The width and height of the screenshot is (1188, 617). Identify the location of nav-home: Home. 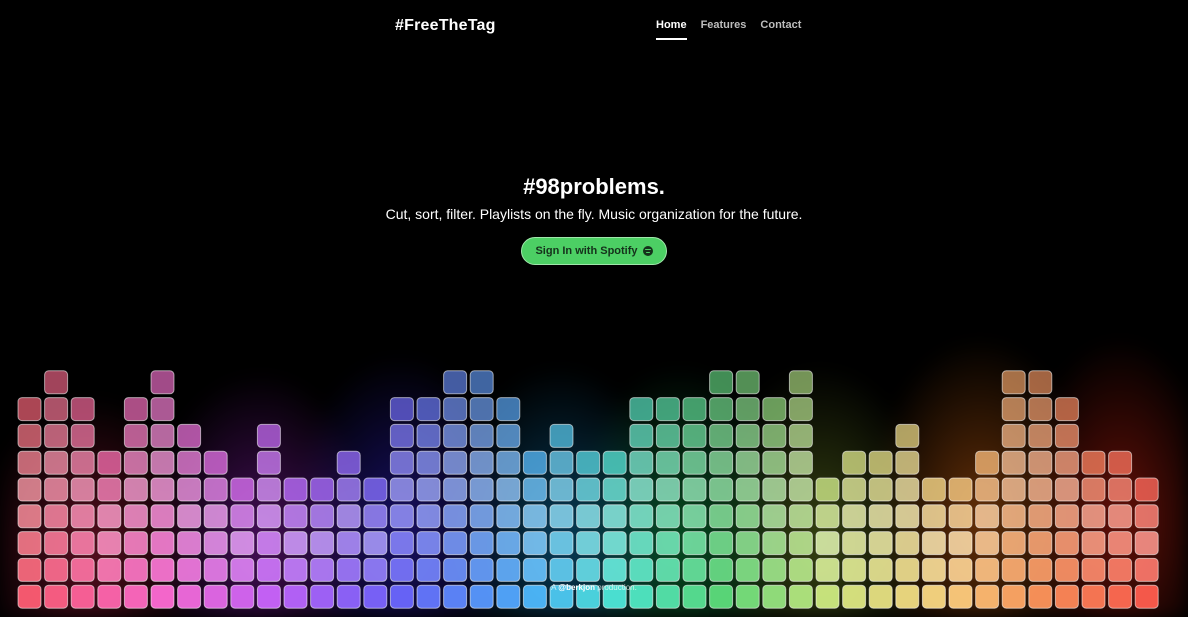
(671, 29).